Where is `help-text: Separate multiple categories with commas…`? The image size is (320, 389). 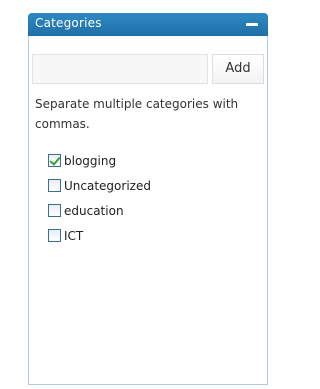
help-text: Separate multiple categories with commas… is located at coordinates (137, 114).